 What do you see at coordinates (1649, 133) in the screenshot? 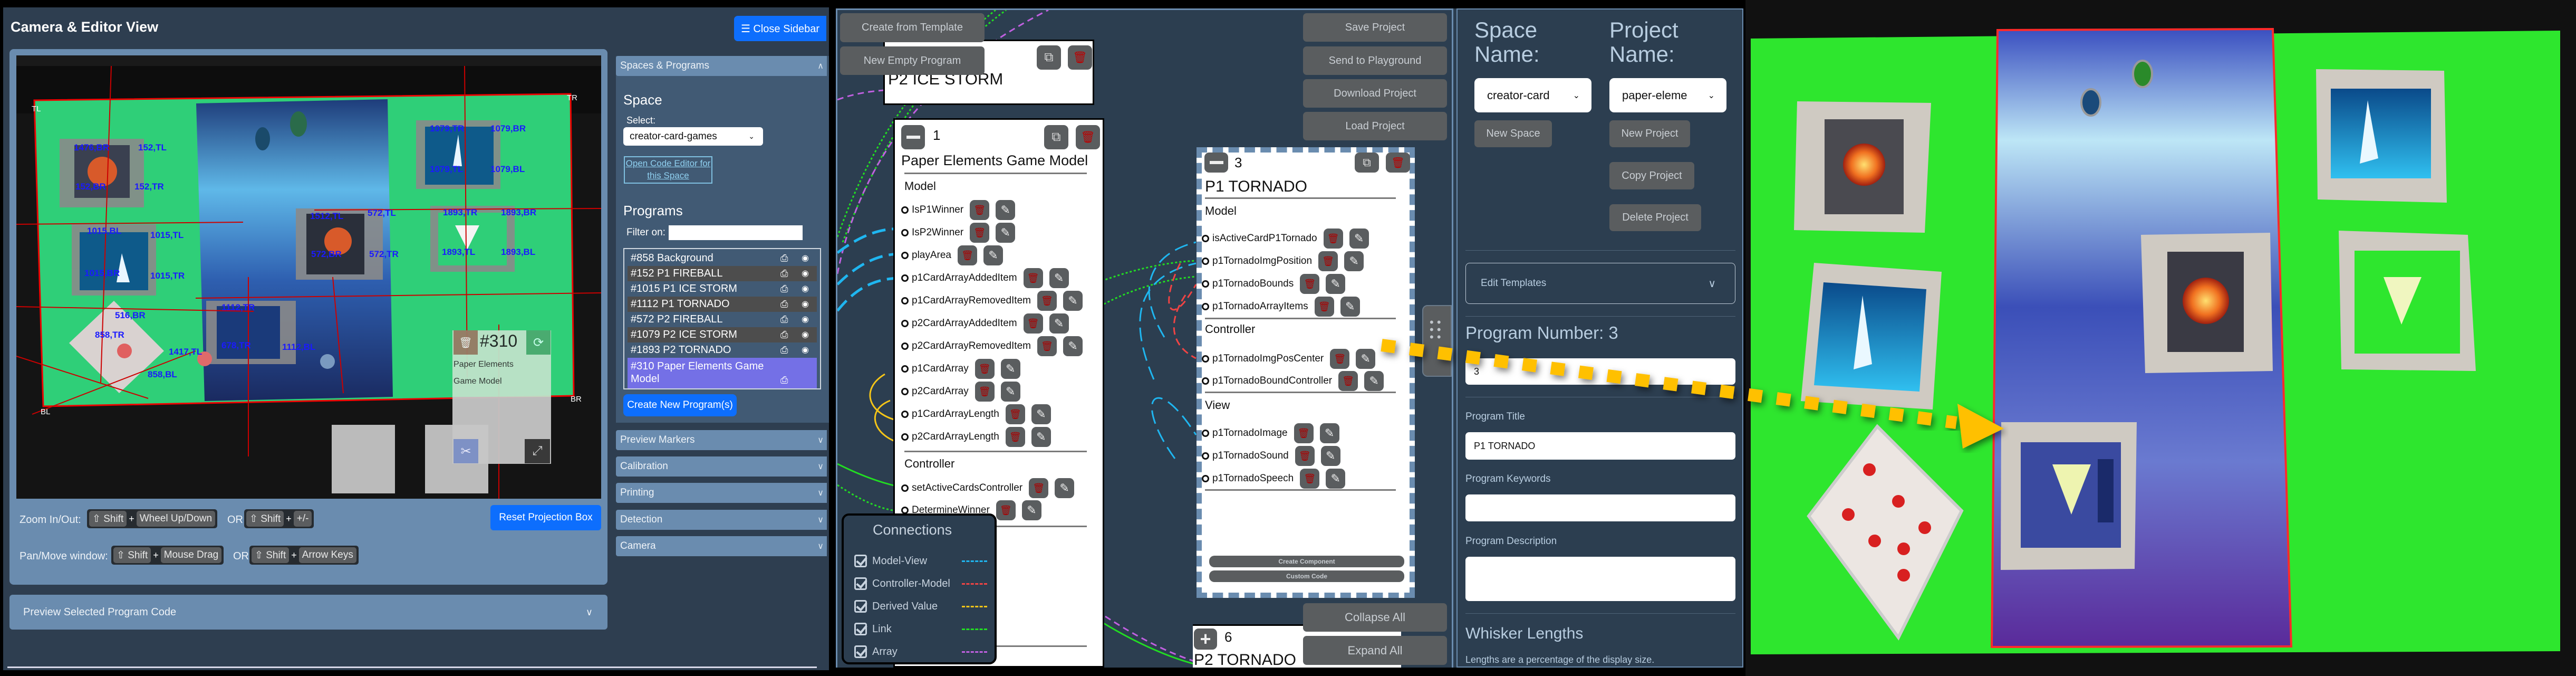
I see `new-project-button: New Project` at bounding box center [1649, 133].